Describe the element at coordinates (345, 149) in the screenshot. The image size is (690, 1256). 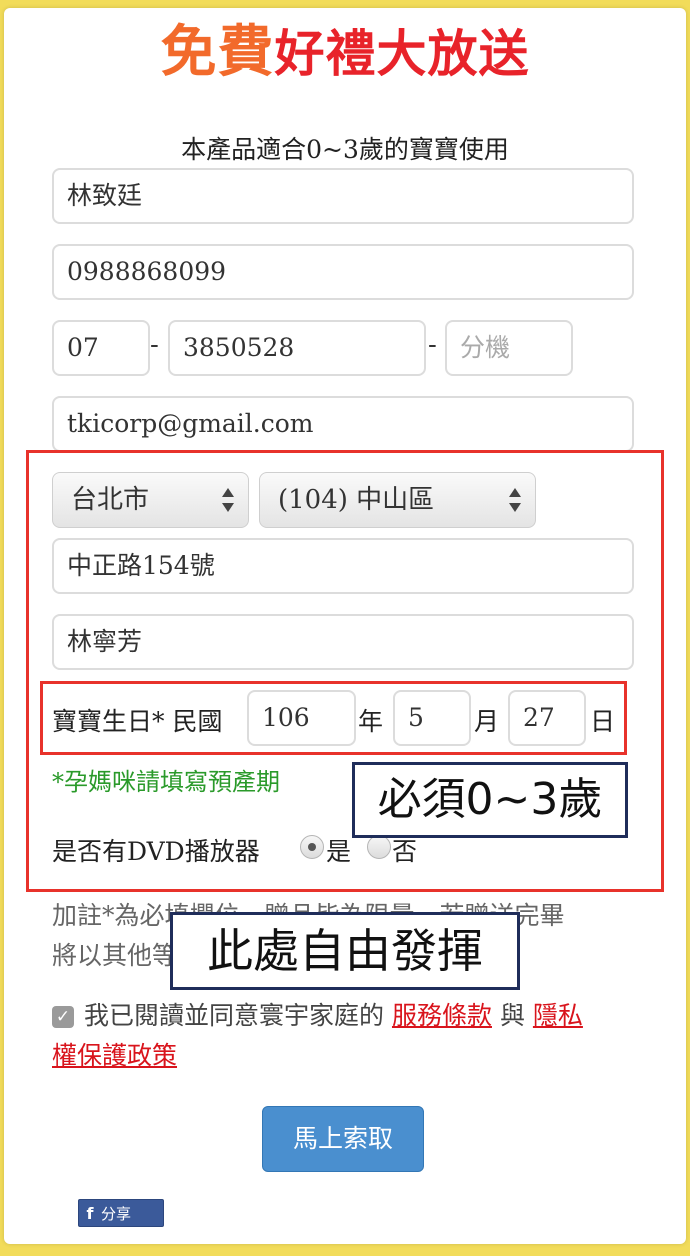
I see `product-subtitle: 本產品適合0~3歲的寶寶使用` at that location.